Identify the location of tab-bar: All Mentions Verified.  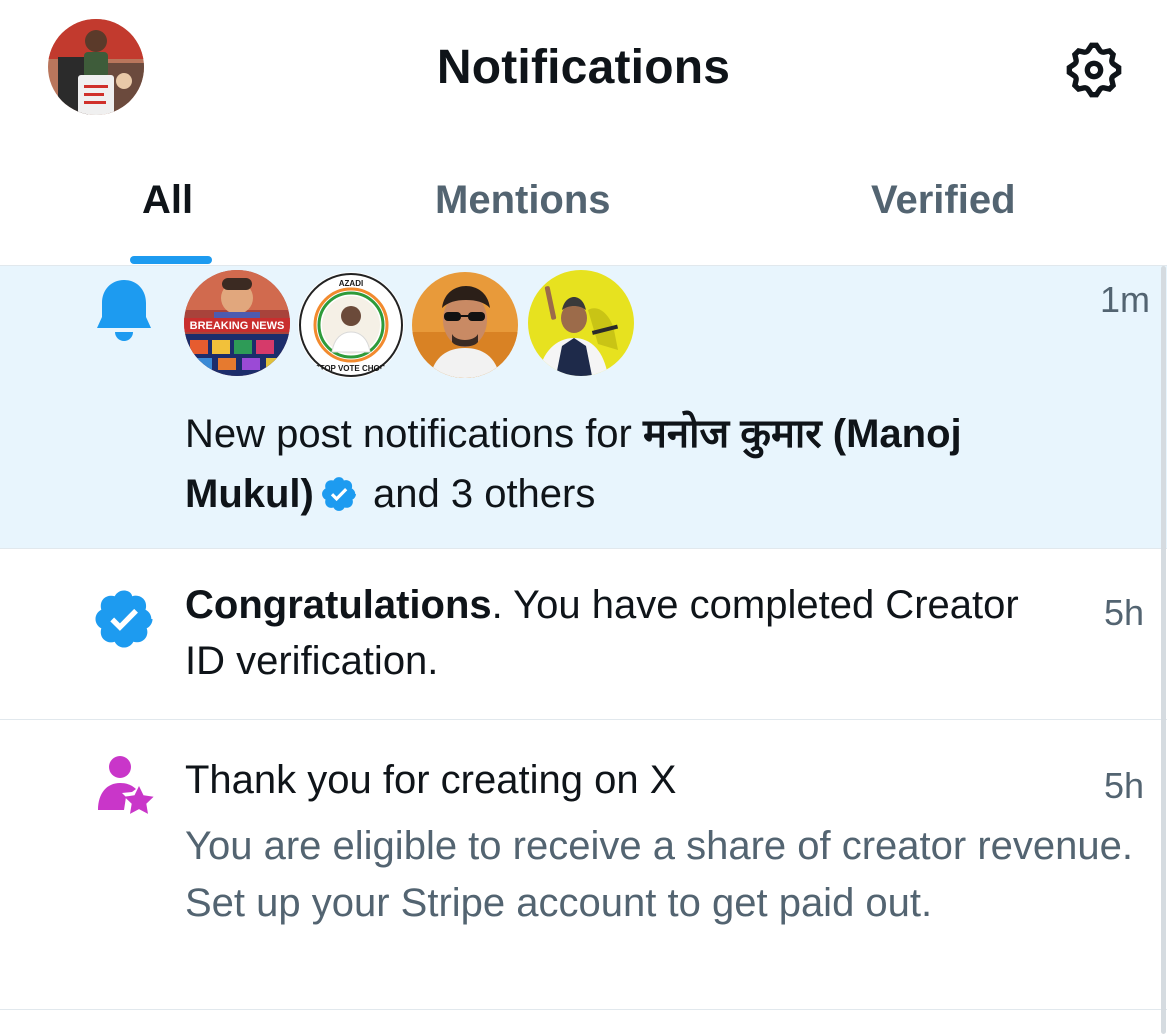
(583, 201).